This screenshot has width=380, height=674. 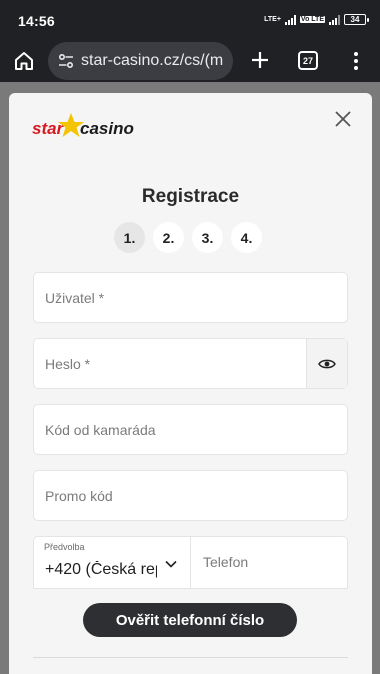 What do you see at coordinates (100, 429) in the screenshot?
I see `referral-placeholder: Kód od kamaráda` at bounding box center [100, 429].